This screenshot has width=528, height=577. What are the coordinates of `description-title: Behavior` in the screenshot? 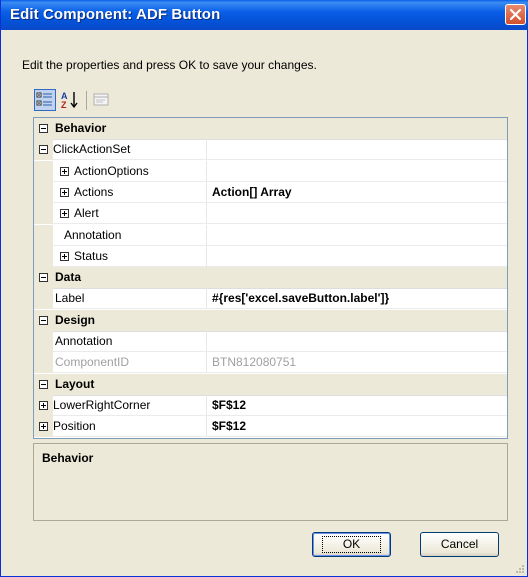 It's located at (68, 458).